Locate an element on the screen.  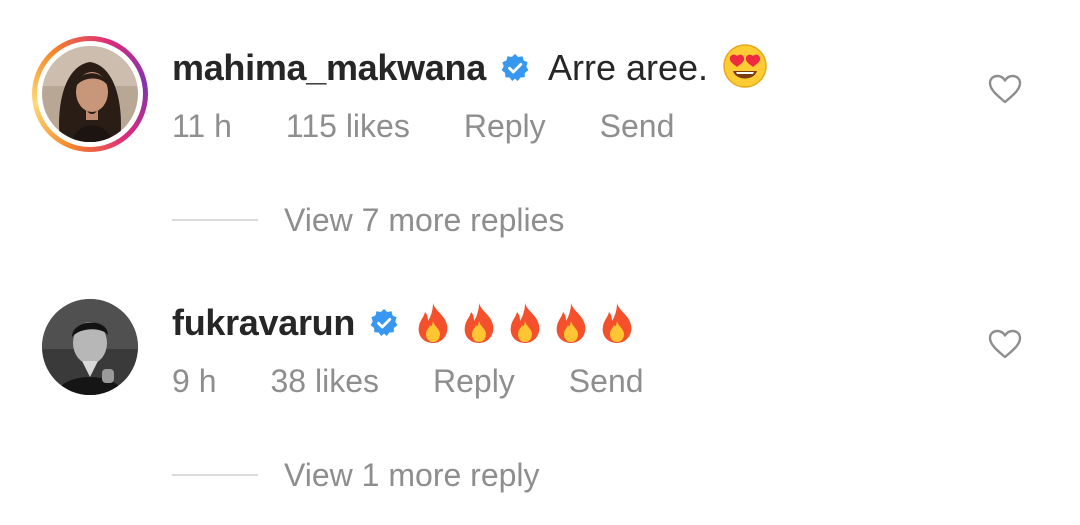
comment-meta: 9 h 38 likes Reply Send is located at coordinates (435, 381).